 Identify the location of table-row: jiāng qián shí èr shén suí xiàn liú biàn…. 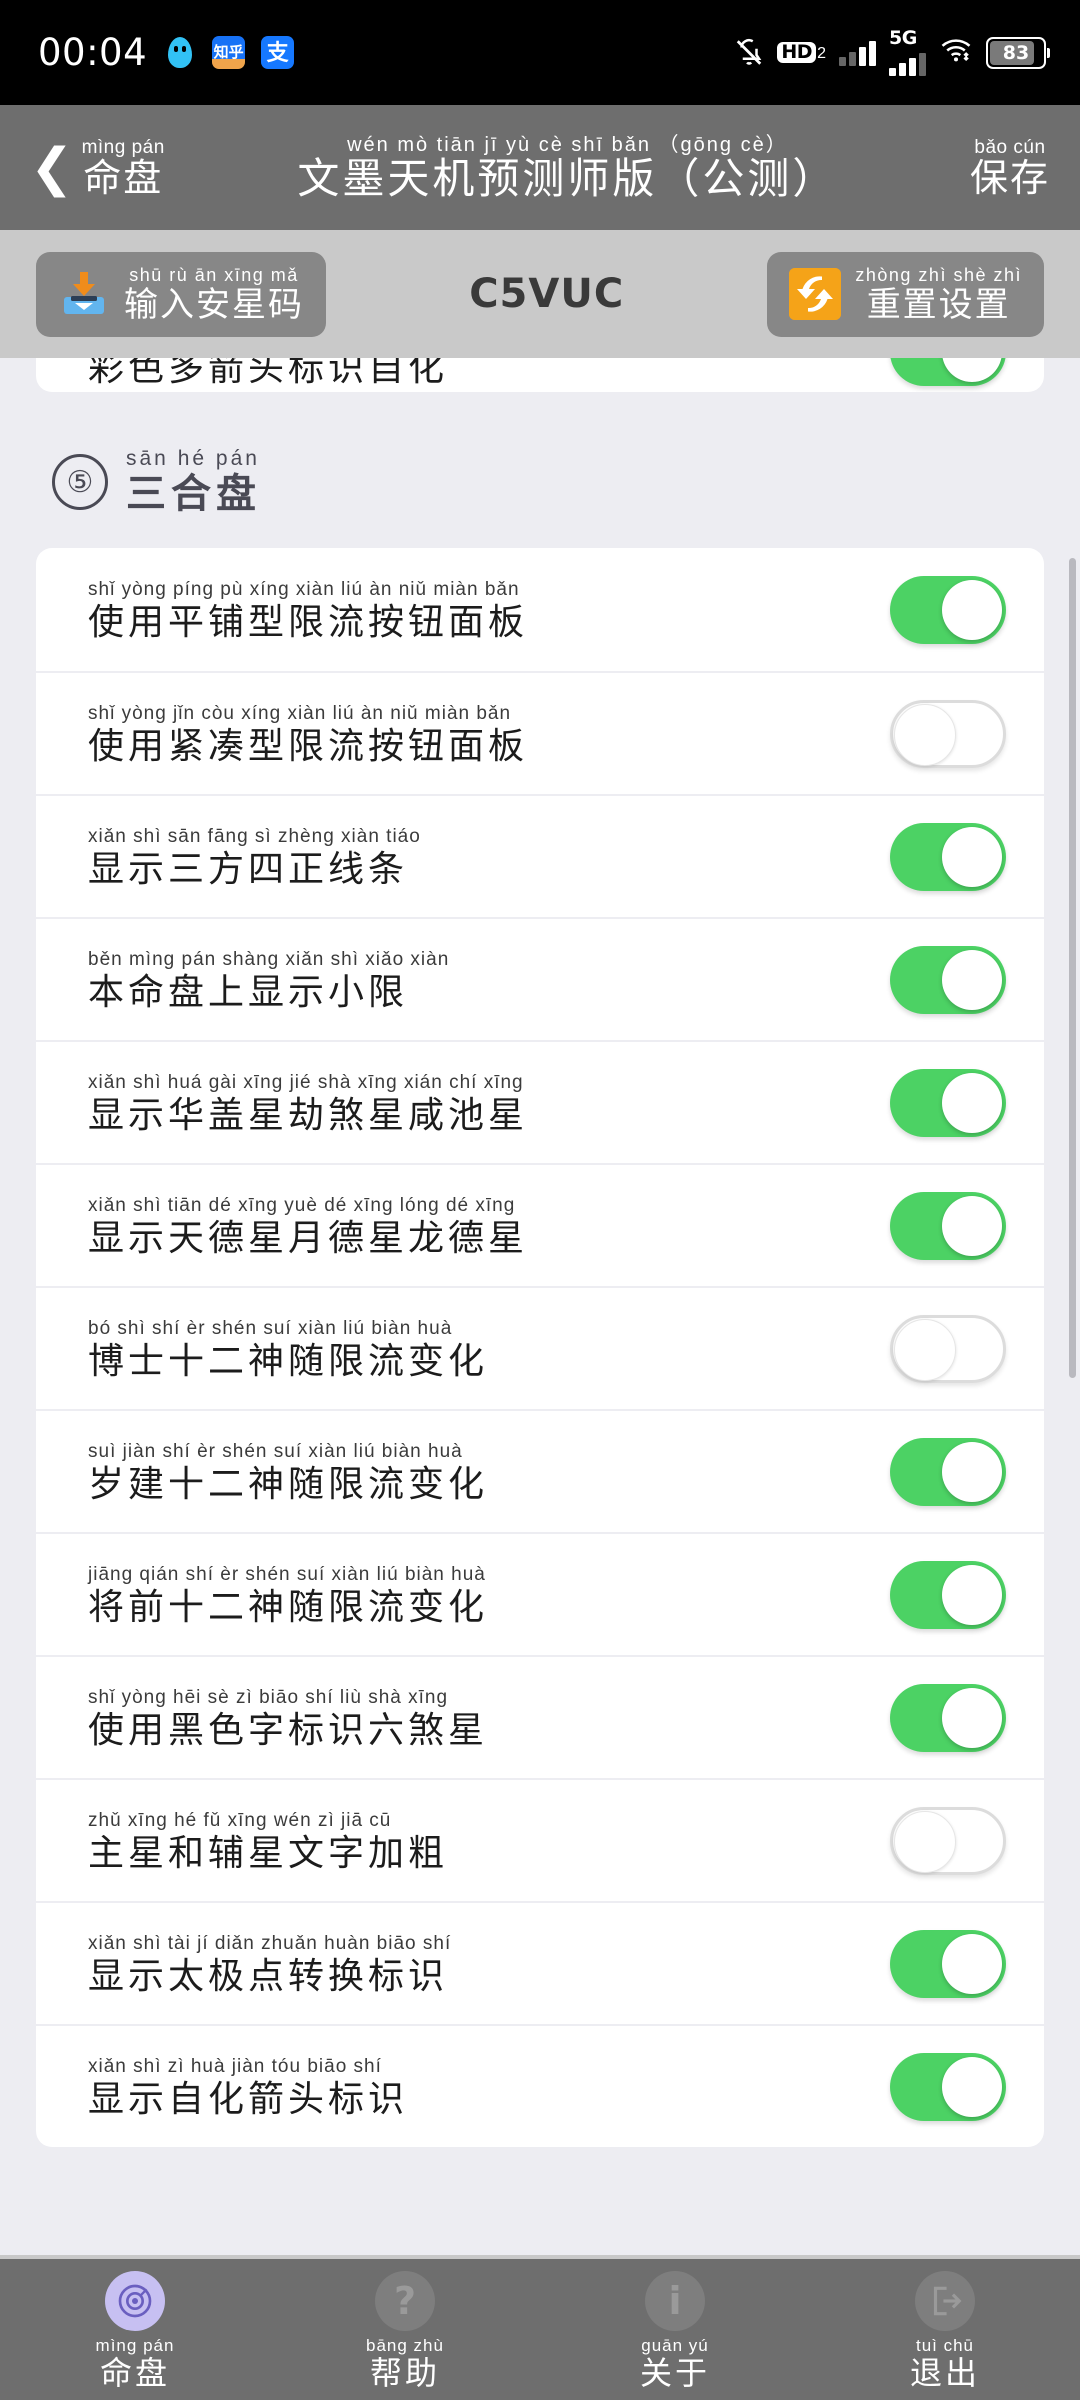
(540, 1593).